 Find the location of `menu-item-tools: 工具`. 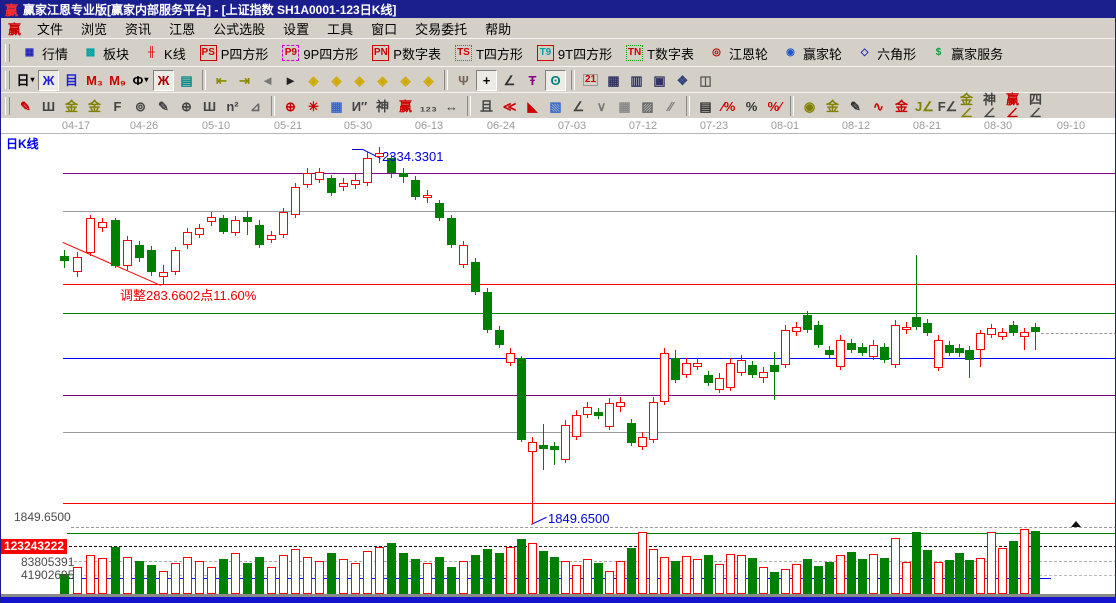

menu-item-tools: 工具 is located at coordinates (340, 28).